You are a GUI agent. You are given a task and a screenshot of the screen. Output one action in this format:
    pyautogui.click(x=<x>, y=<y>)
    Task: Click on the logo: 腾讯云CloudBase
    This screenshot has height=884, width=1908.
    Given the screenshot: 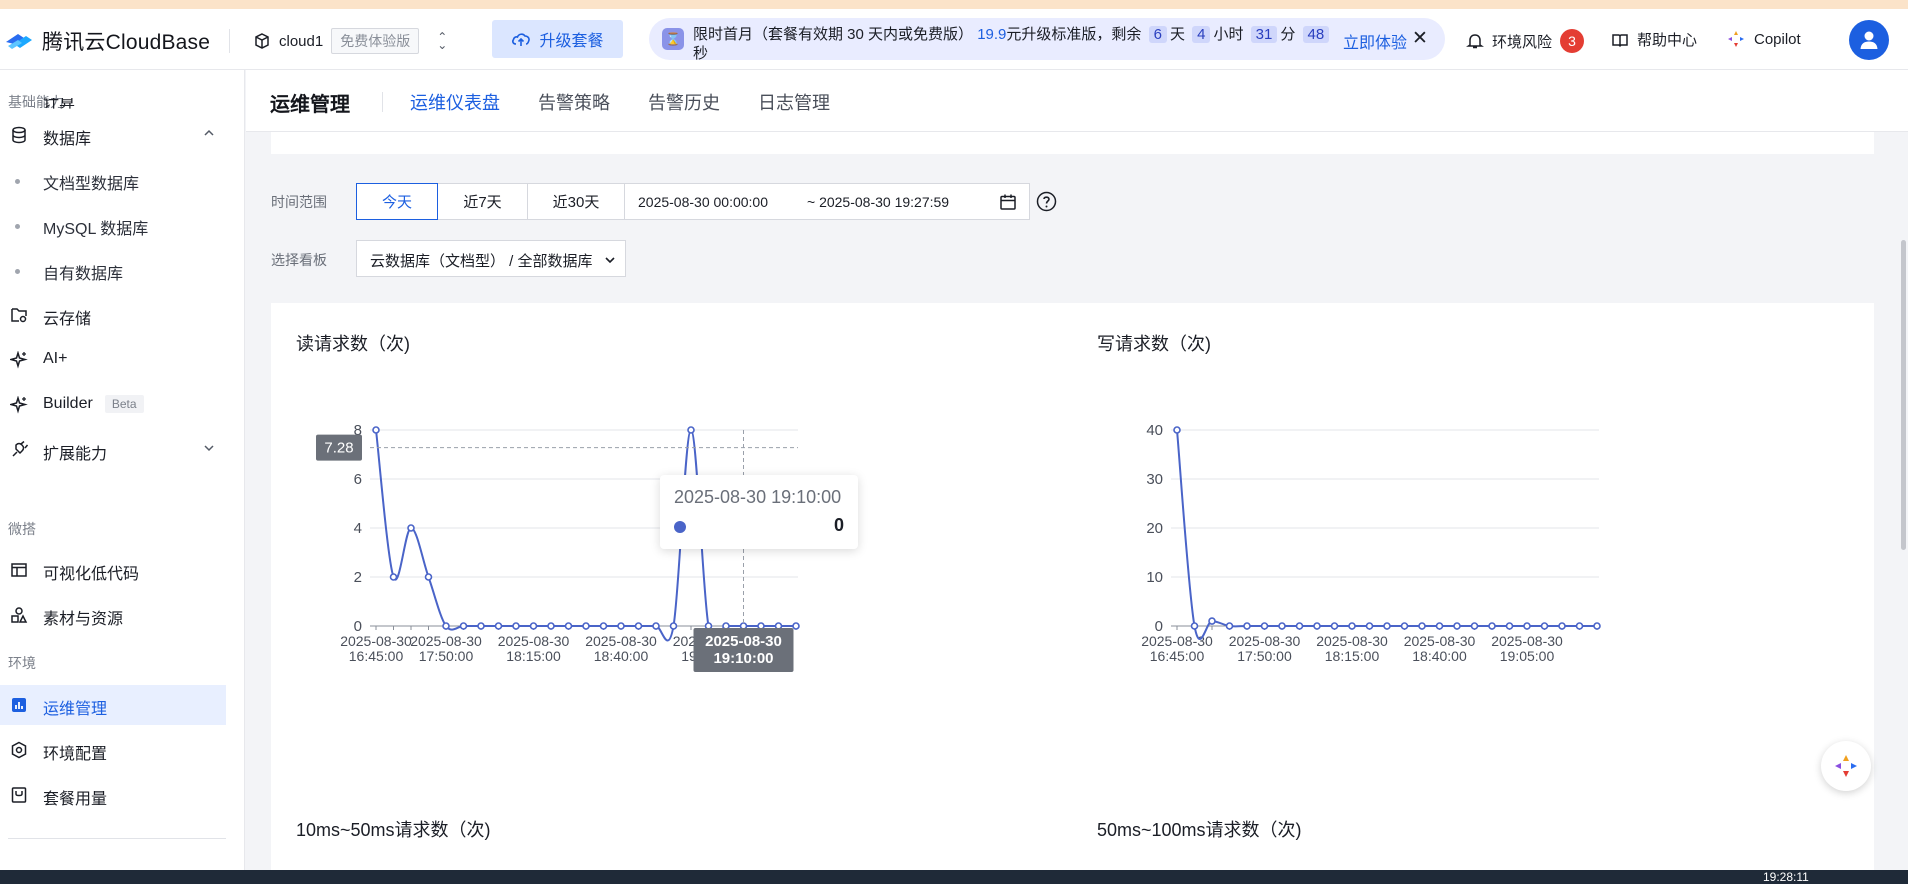 What is the action you would take?
    pyautogui.click(x=107, y=41)
    